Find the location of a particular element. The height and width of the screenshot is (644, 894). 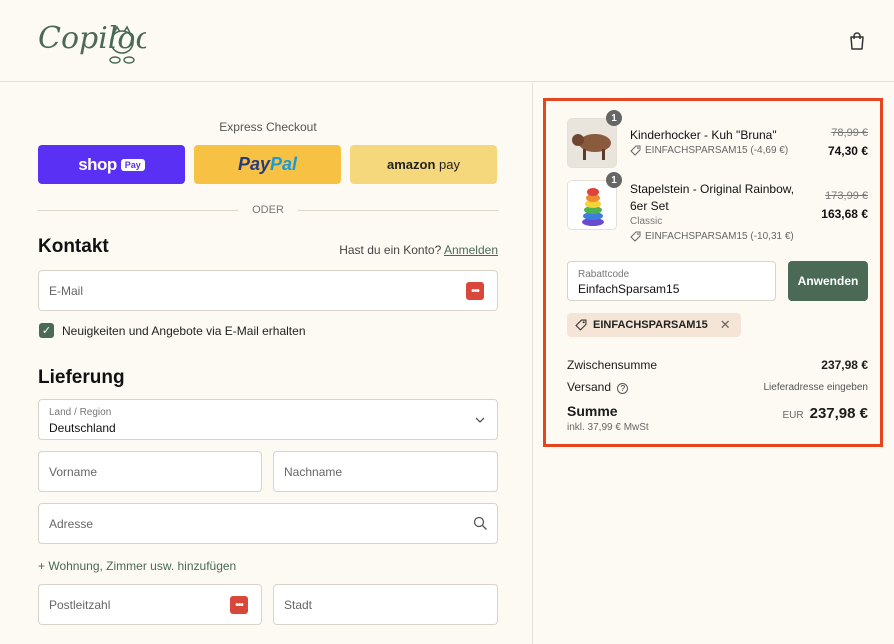

shopping-bag-icon is located at coordinates (857, 41).